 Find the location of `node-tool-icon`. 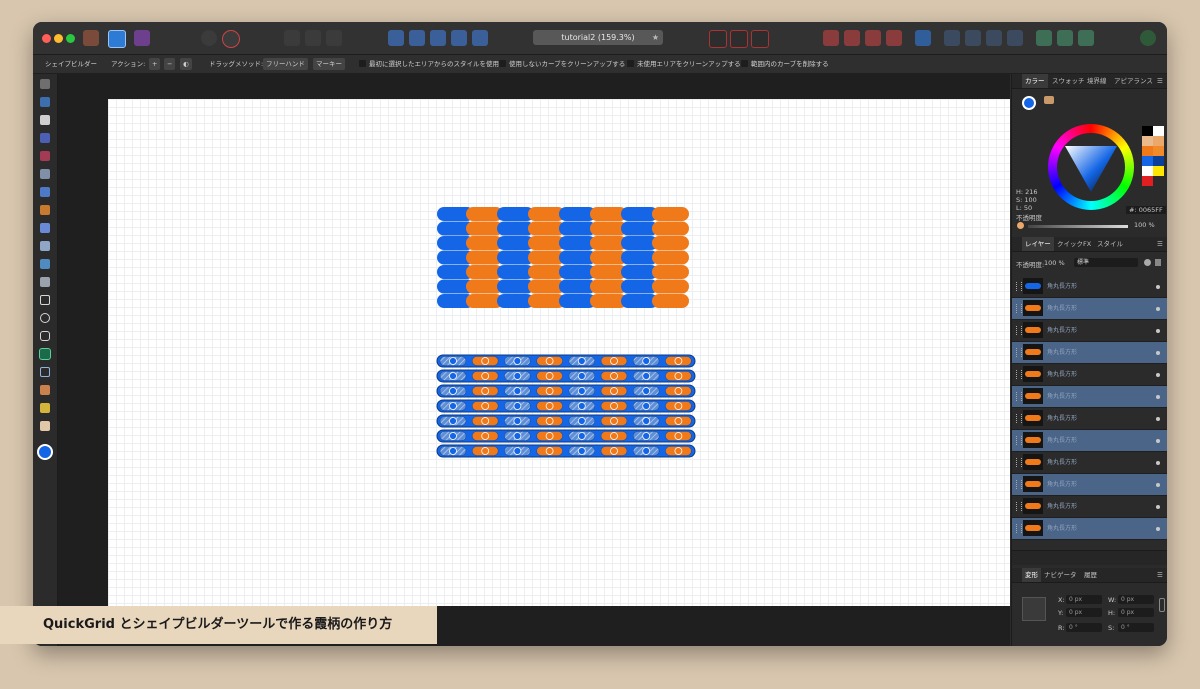

node-tool-icon is located at coordinates (45, 120).